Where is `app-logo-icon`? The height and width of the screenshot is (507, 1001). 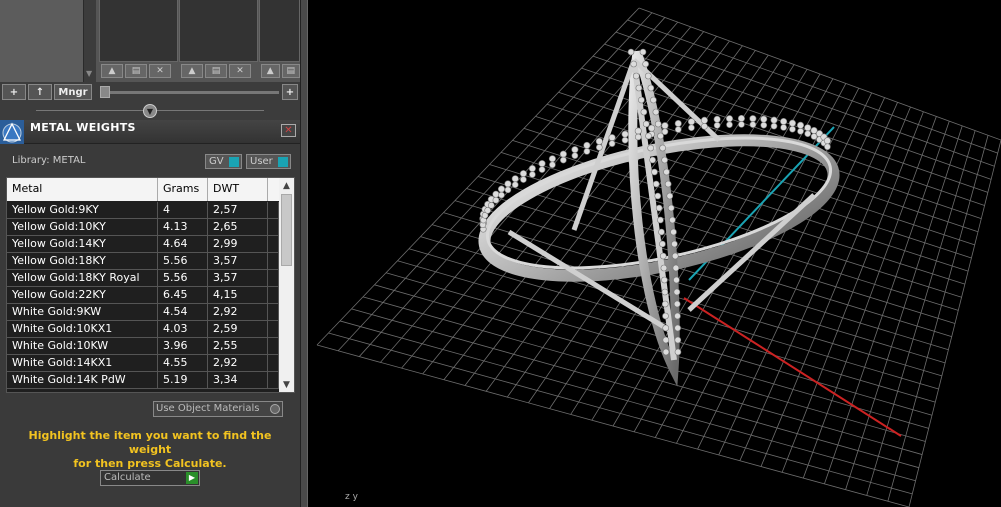 app-logo-icon is located at coordinates (12, 132).